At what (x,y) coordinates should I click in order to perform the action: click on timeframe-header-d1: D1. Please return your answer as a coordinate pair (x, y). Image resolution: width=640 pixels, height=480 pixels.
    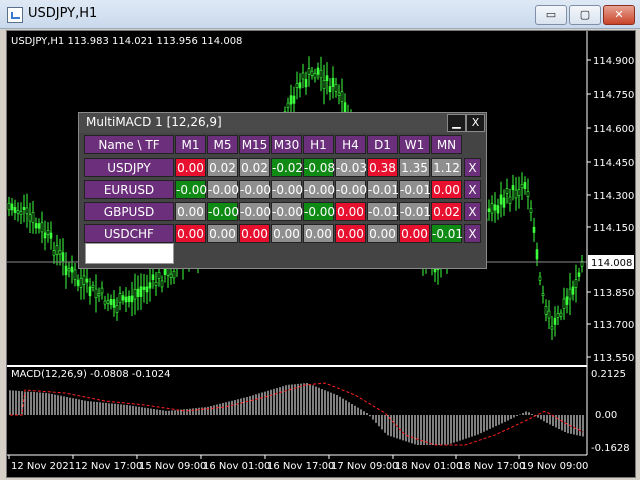
    Looking at the image, I should click on (382, 144).